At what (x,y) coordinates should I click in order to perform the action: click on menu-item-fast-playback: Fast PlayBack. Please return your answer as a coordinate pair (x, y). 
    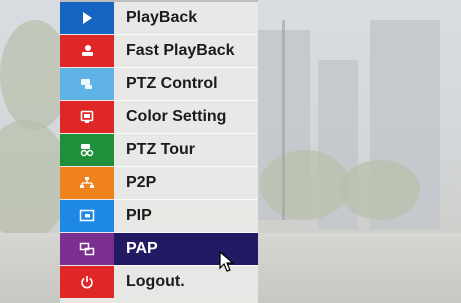
    Looking at the image, I should click on (159, 51).